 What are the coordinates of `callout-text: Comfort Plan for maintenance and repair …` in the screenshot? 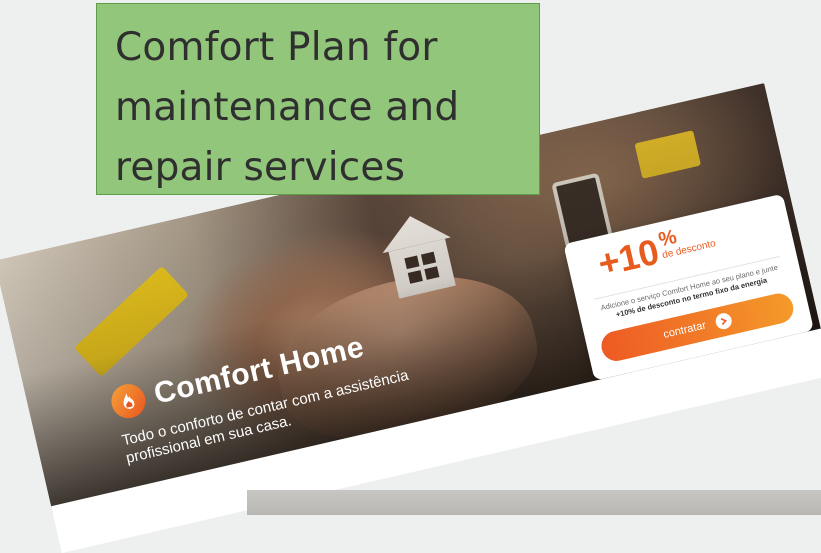 It's located at (287, 107).